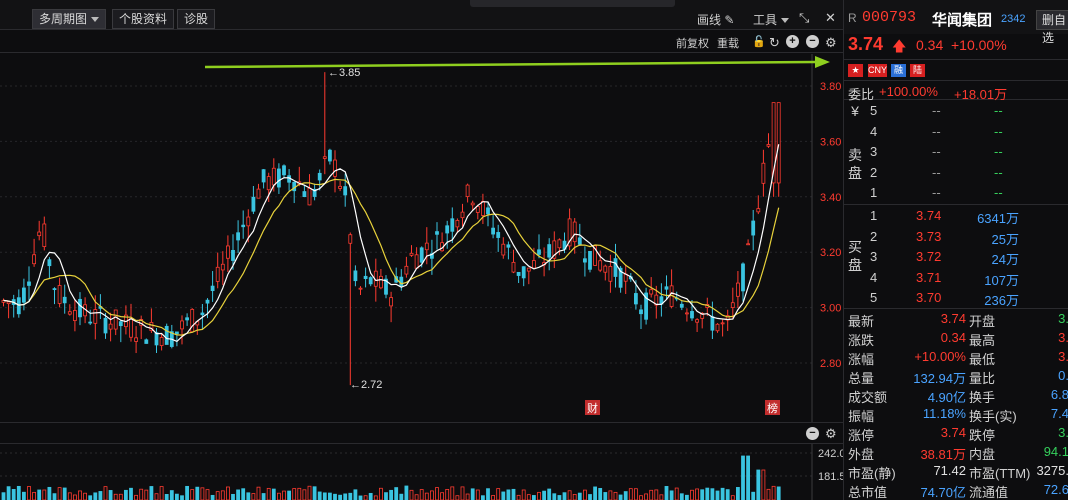 Image resolution: width=1068 pixels, height=500 pixels. Describe the element at coordinates (1063, 356) in the screenshot. I see `quote-value: 3.` at that location.